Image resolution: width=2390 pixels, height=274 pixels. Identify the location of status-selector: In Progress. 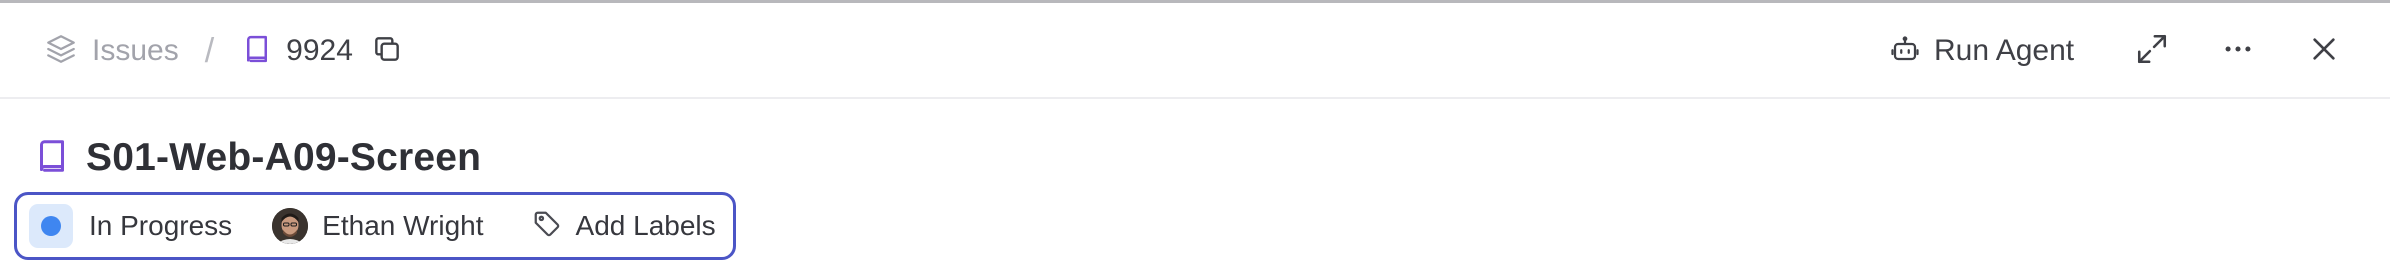
(124, 226).